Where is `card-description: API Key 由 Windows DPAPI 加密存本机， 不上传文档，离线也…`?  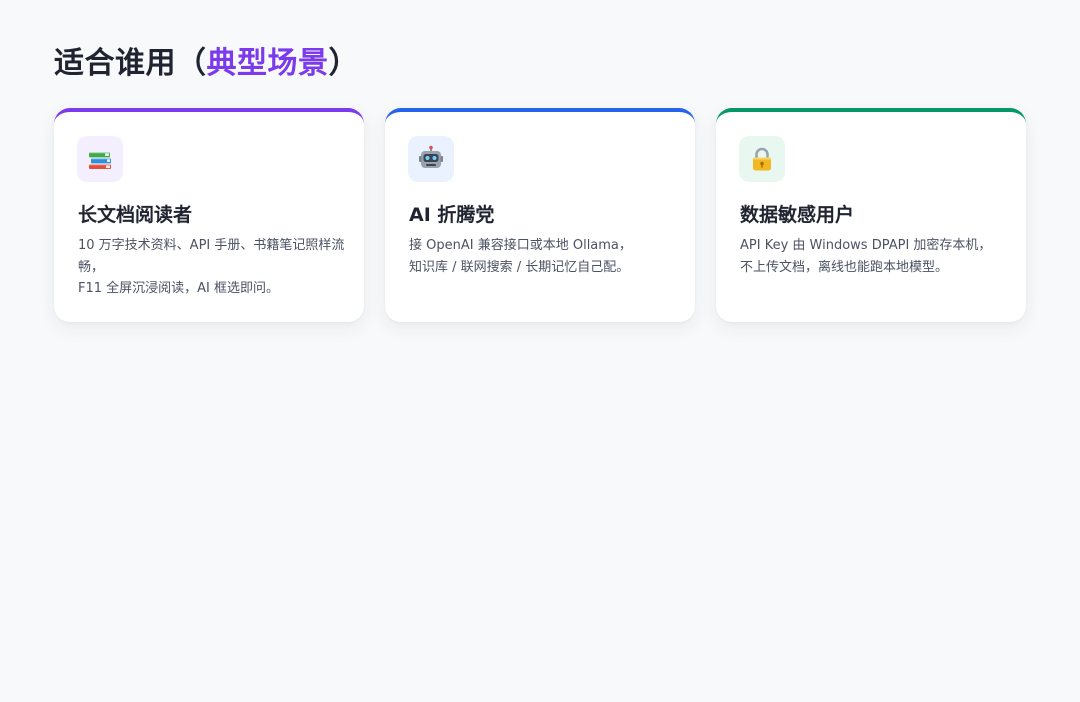
card-description: API Key 由 Windows DPAPI 加密存本机， 不上传文档，离线也… is located at coordinates (866, 256).